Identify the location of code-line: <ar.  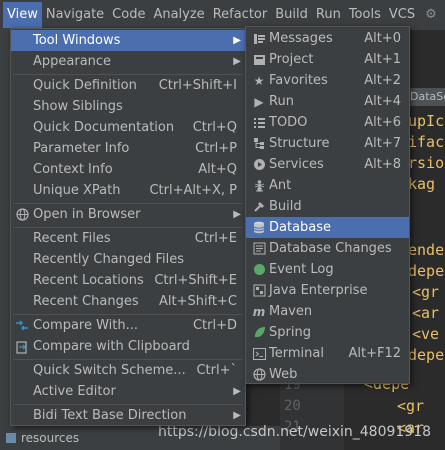
(426, 313).